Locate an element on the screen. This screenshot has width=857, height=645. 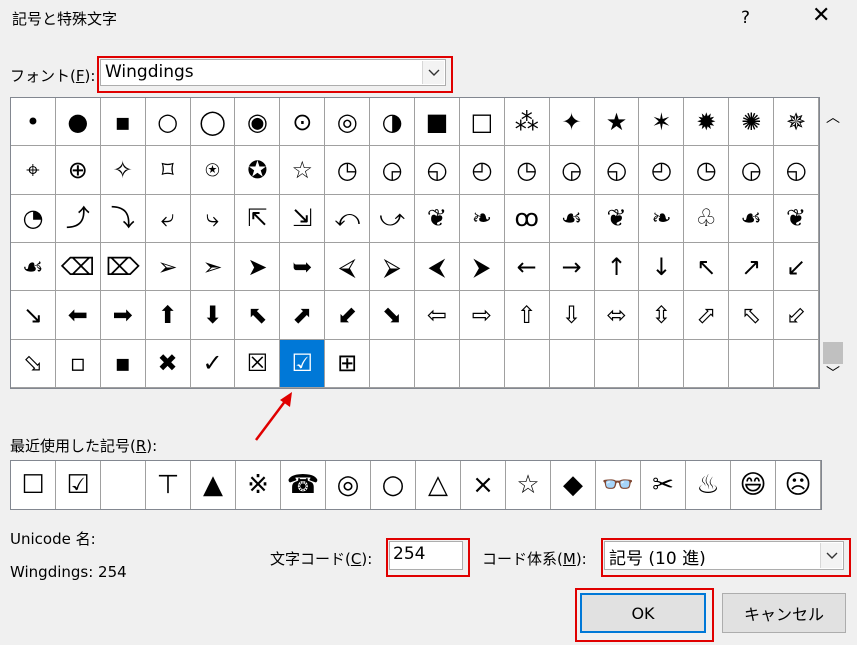
symbol-cell: ◔ is located at coordinates (33, 218).